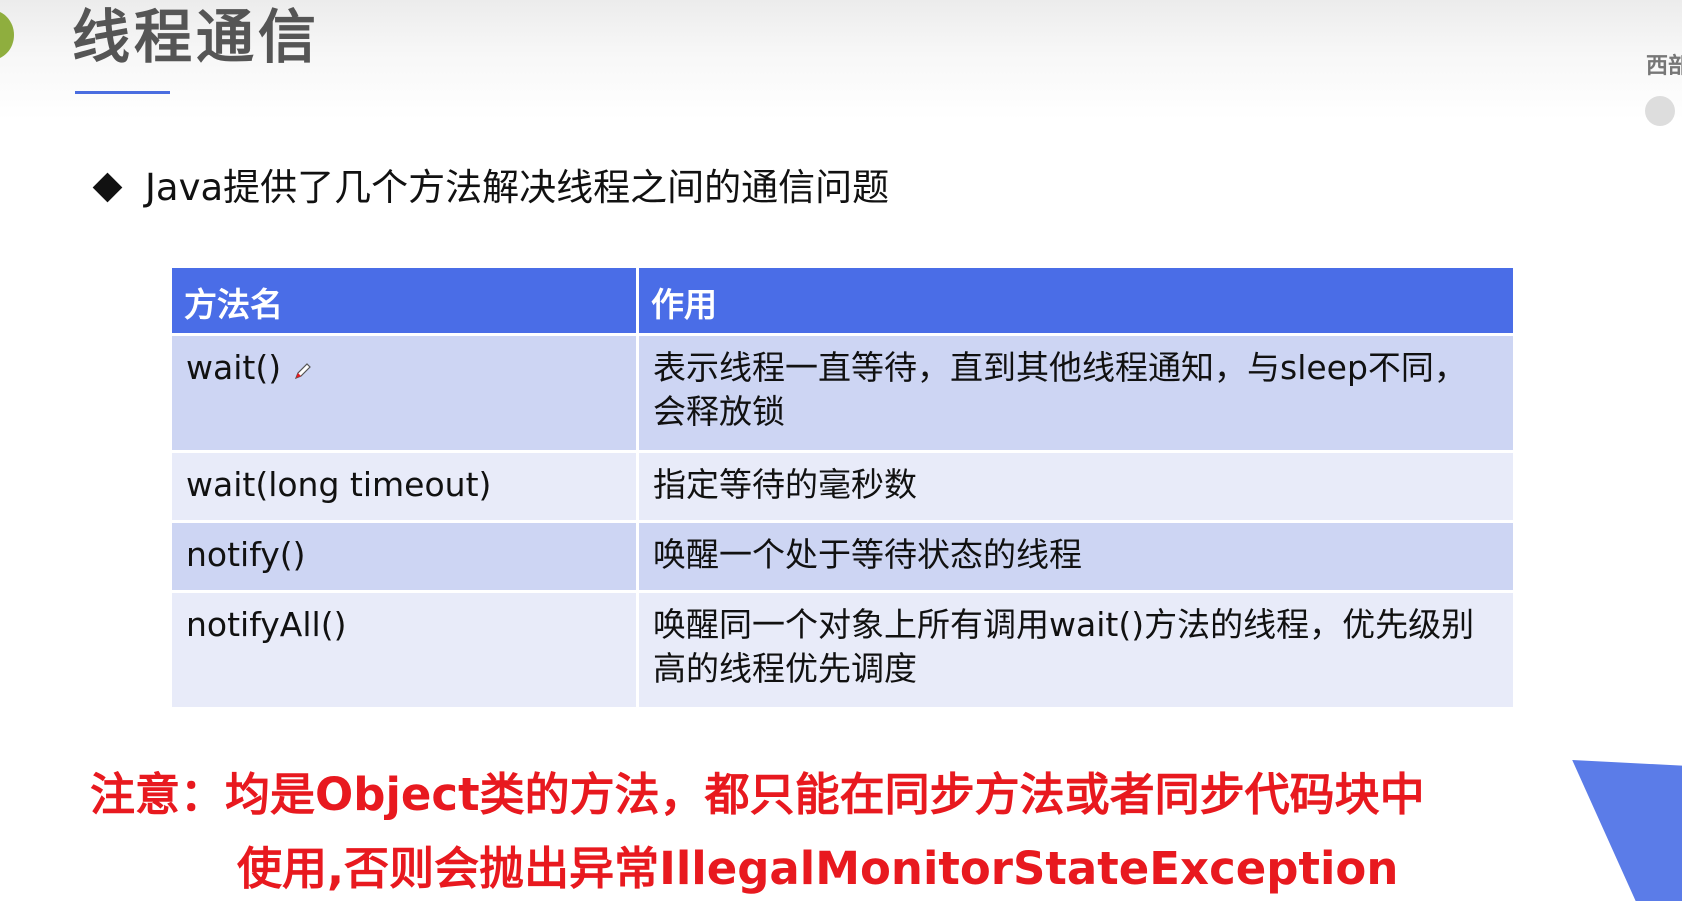 This screenshot has height=901, width=1682. Describe the element at coordinates (1664, 66) in the screenshot. I see `right-edge-label: 西部` at that location.